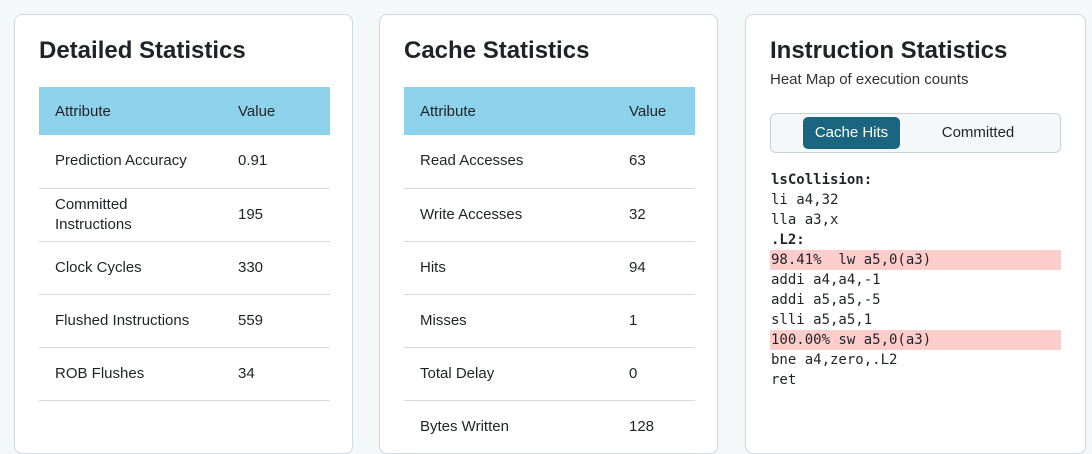  What do you see at coordinates (130, 321) in the screenshot?
I see `attribute-cell: Flushed Instructions` at bounding box center [130, 321].